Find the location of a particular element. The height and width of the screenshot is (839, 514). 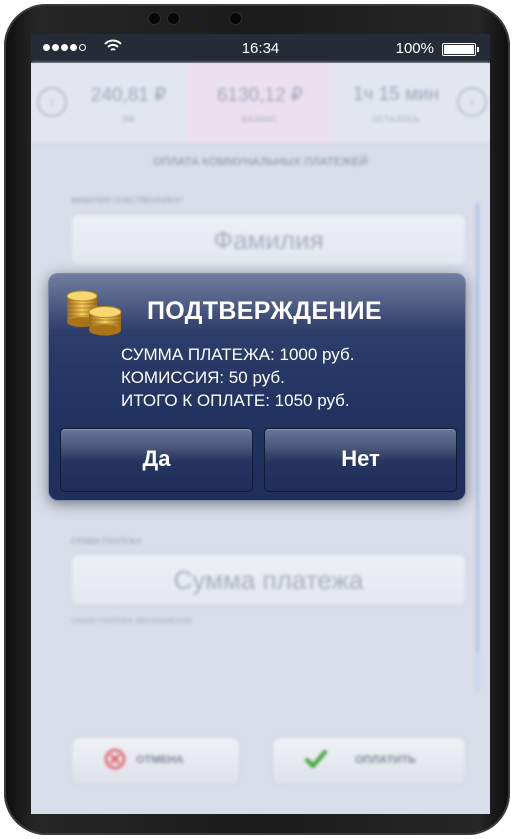

amount-hint: СУММА ПЛАТЕЖА, БЕЗ КОМИССИИ is located at coordinates (132, 621).